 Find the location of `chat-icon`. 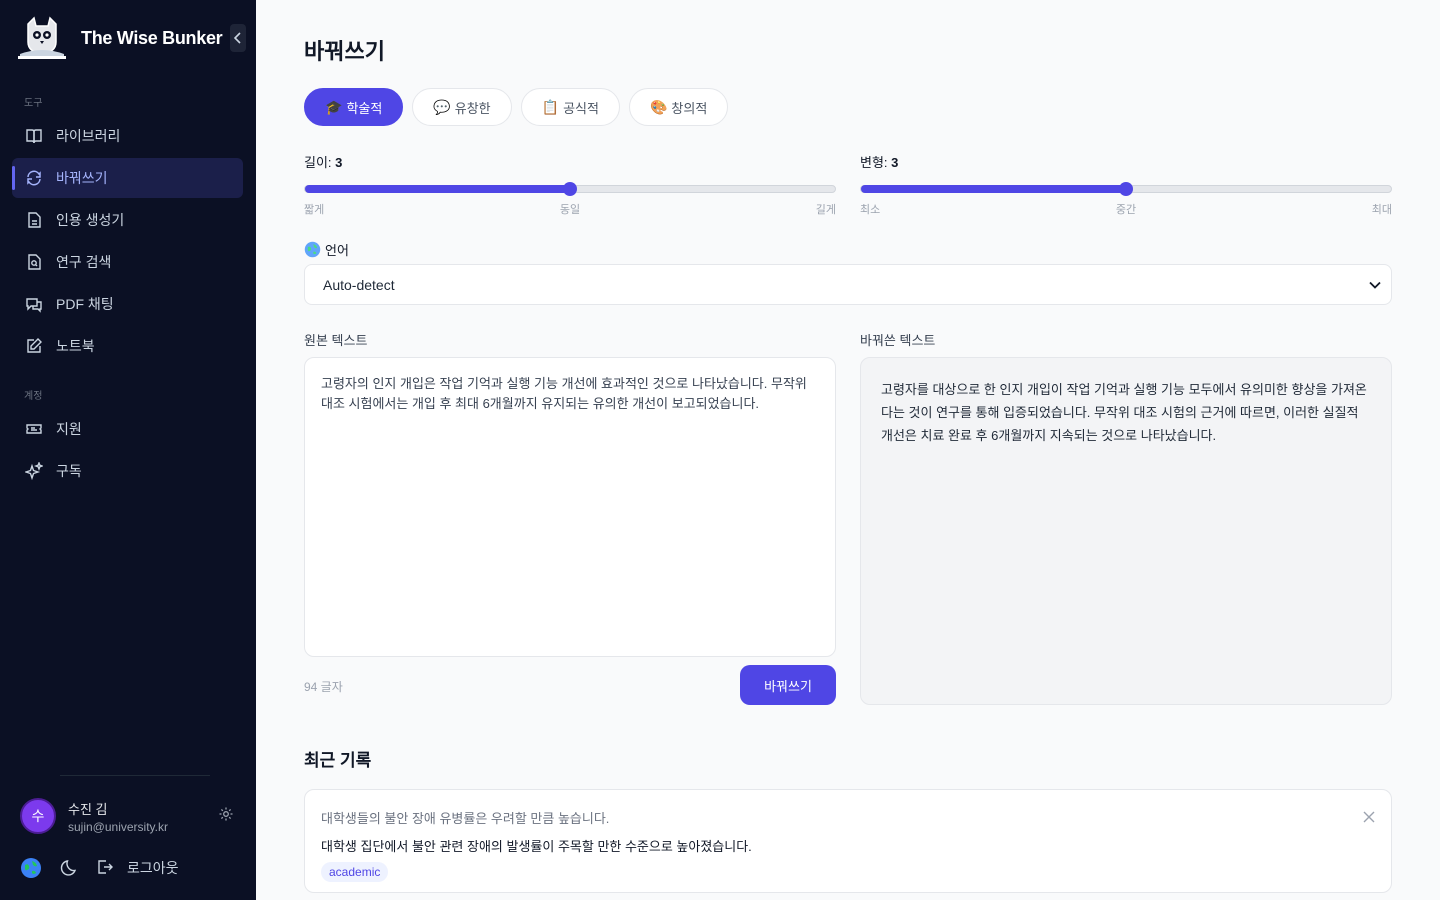

chat-icon is located at coordinates (34, 304).